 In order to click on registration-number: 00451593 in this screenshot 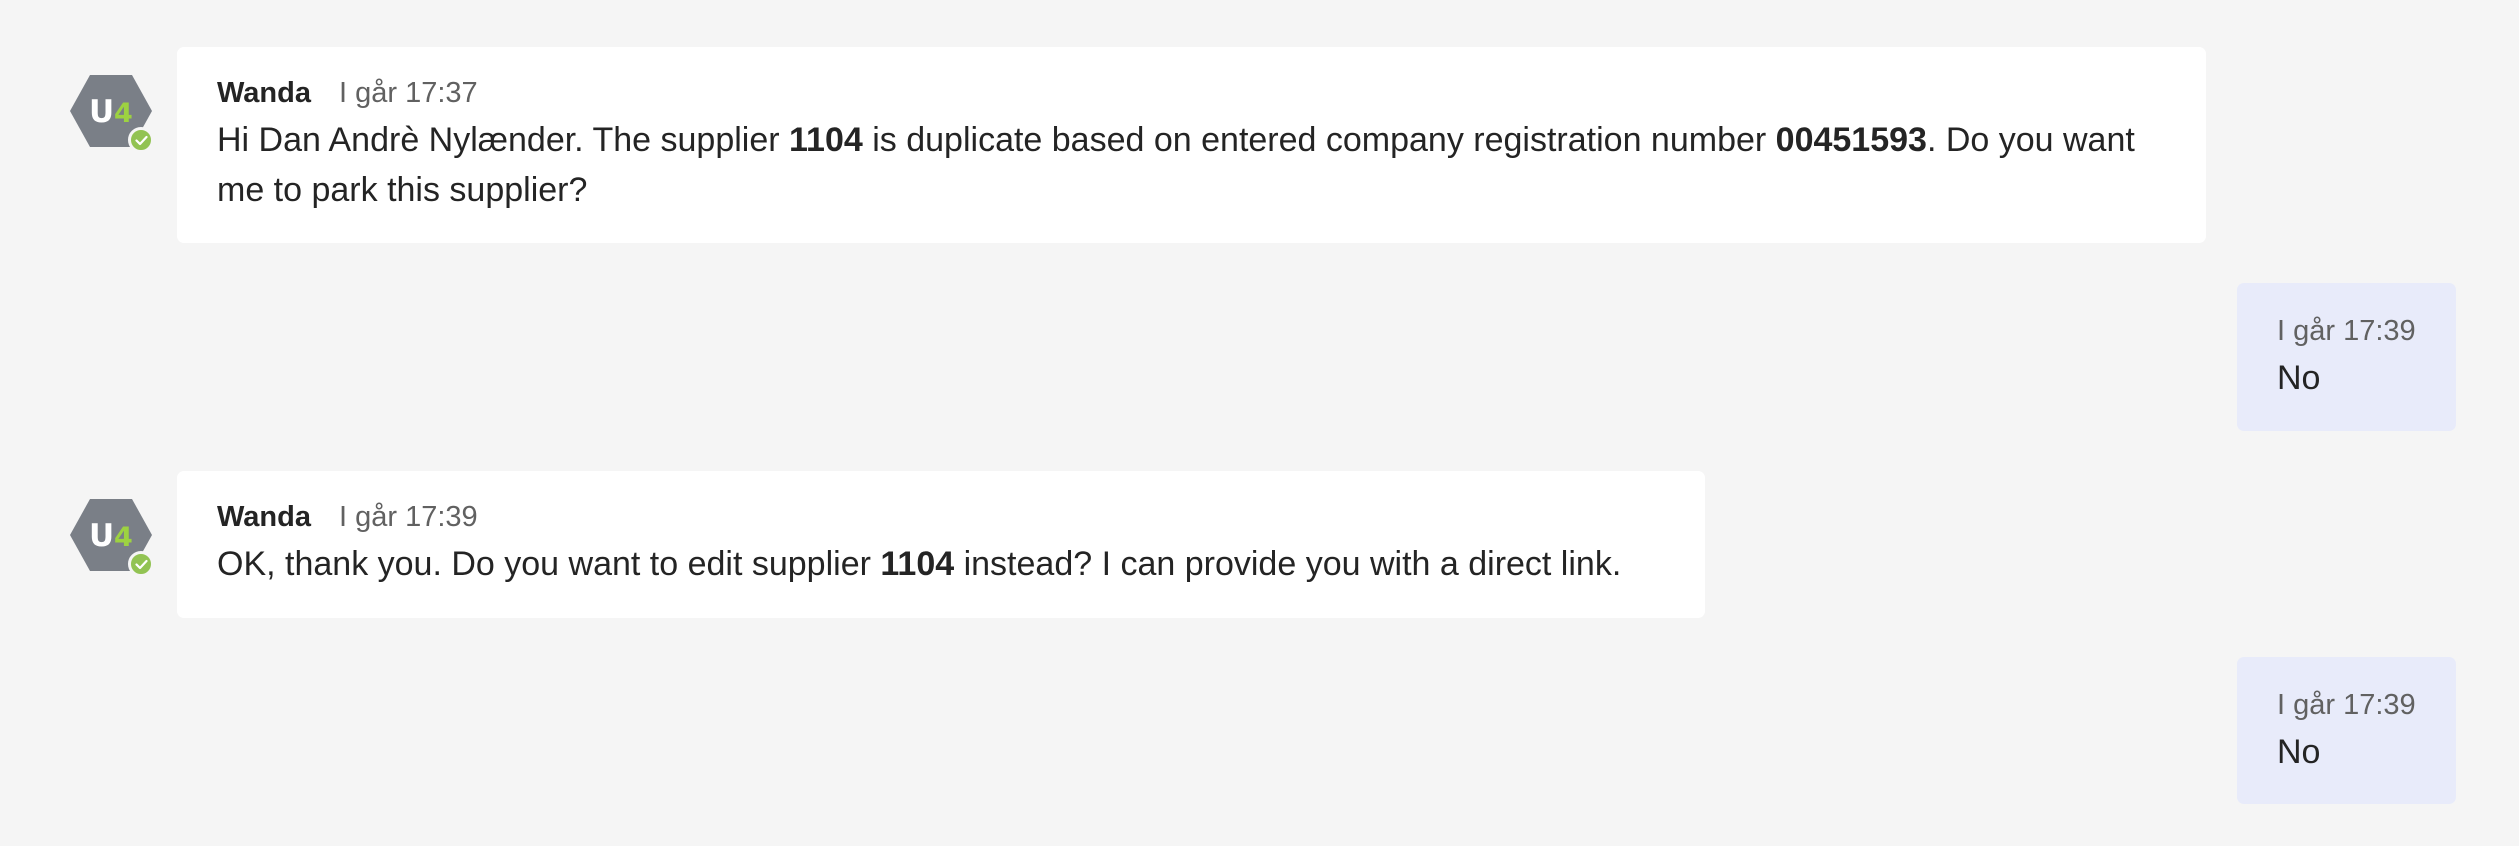, I will do `click(1851, 140)`.